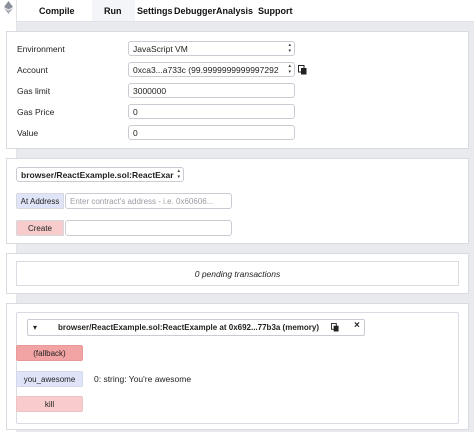 The height and width of the screenshot is (432, 474). I want to click on remix-logo-icon, so click(8, 8).